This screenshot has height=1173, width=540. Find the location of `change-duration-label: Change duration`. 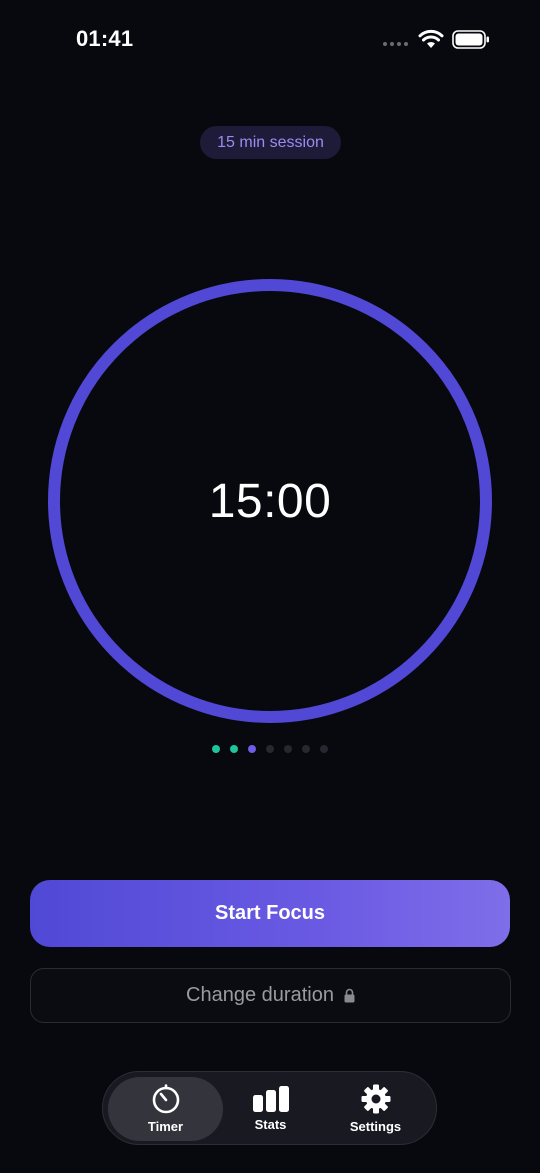

change-duration-label: Change duration is located at coordinates (260, 995).